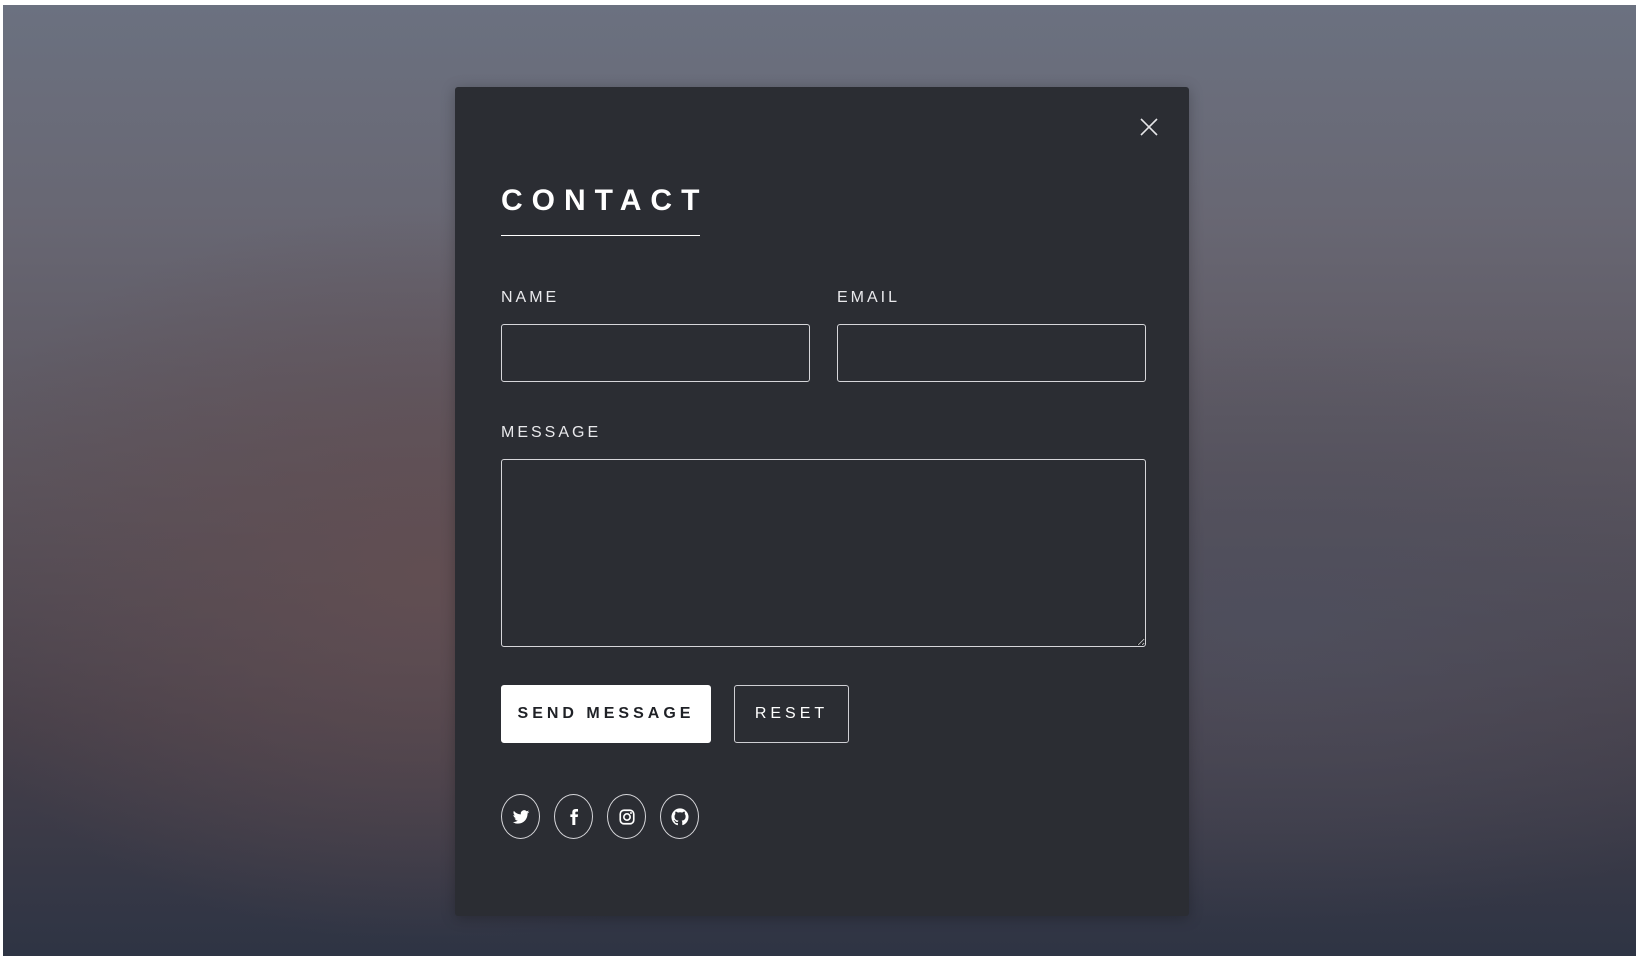 The width and height of the screenshot is (1636, 956). Describe the element at coordinates (823, 553) in the screenshot. I see `message-field` at that location.